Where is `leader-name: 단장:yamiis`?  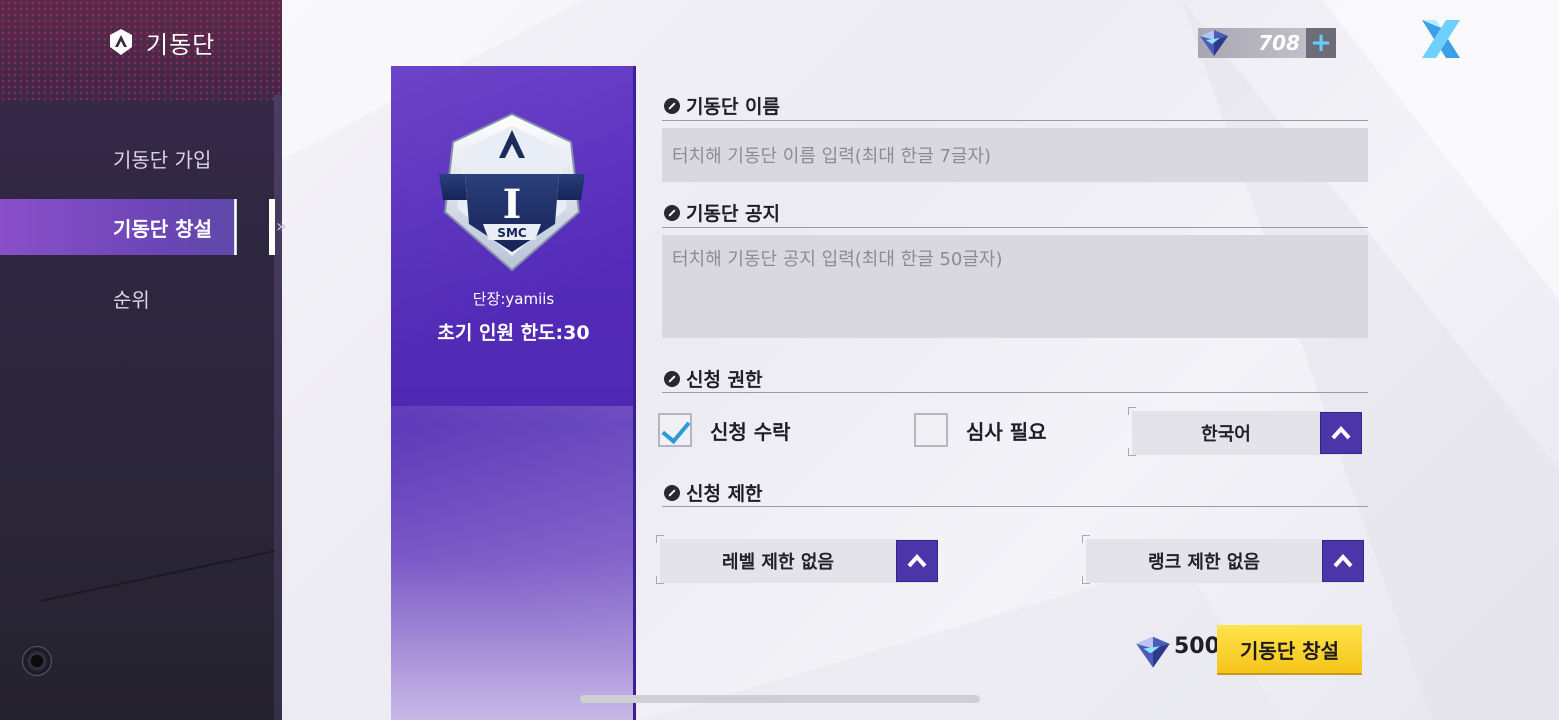
leader-name: 단장:yamiis is located at coordinates (513, 299).